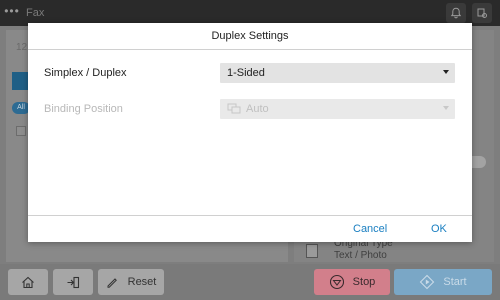 This screenshot has width=500, height=300. I want to click on cancel-button: Cancel, so click(370, 229).